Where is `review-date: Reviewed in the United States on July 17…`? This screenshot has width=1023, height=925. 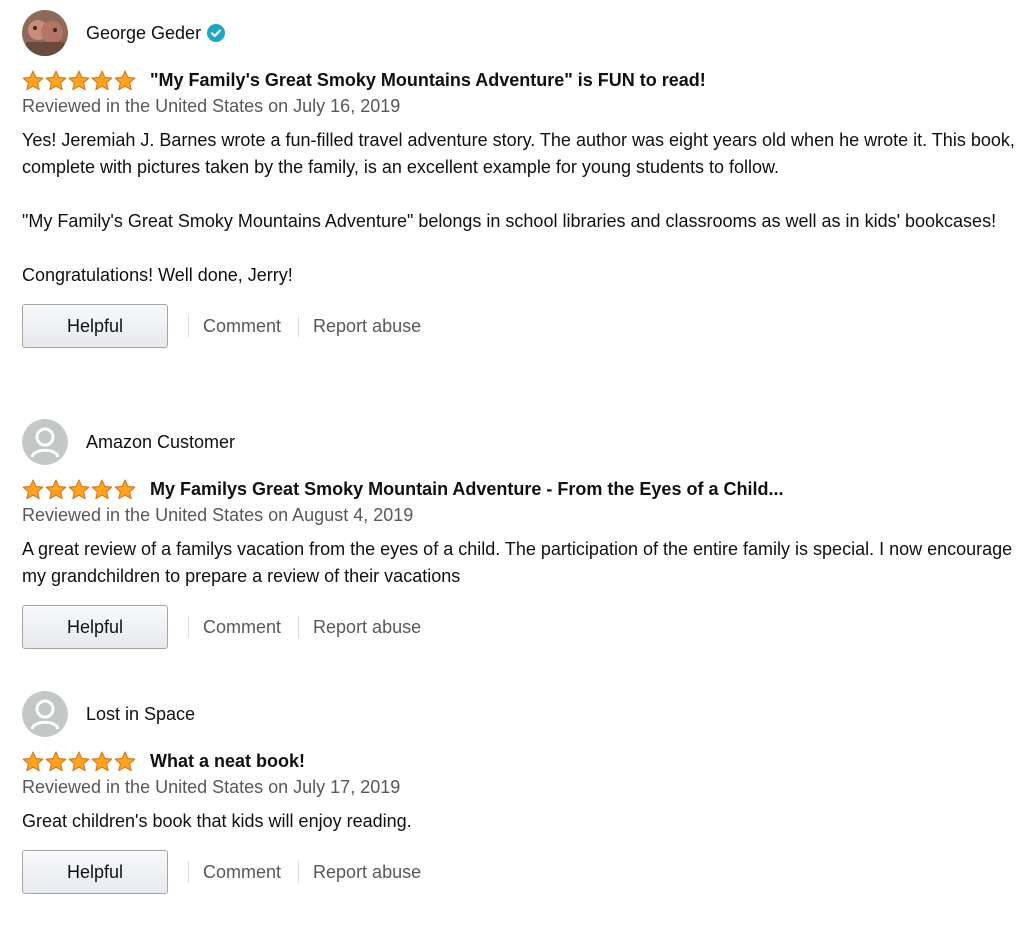 review-date: Reviewed in the United States on July 17… is located at coordinates (211, 787).